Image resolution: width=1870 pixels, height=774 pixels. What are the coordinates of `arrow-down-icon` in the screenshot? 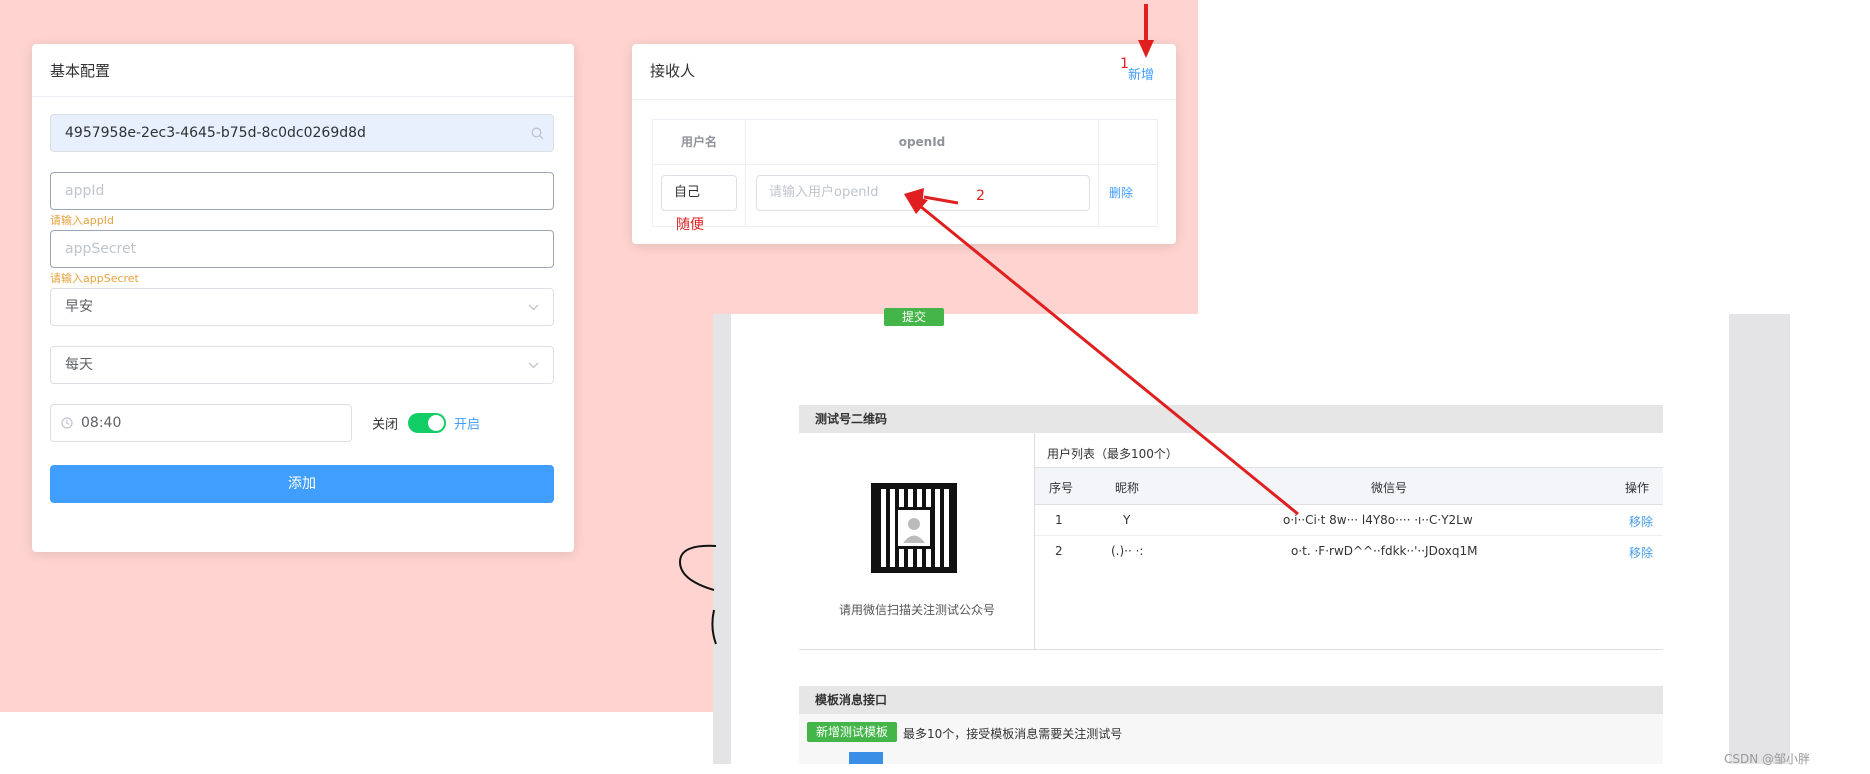 It's located at (1146, 31).